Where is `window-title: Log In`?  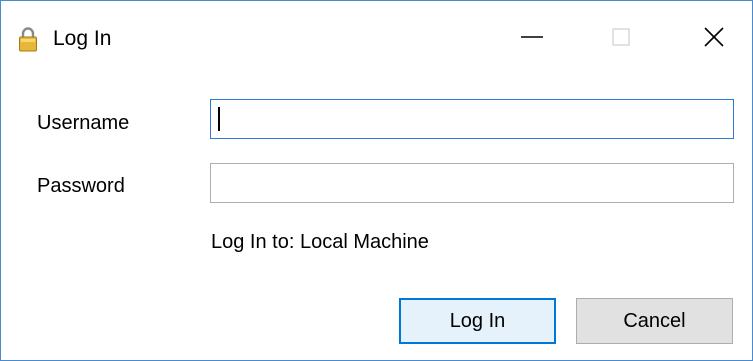 window-title: Log In is located at coordinates (82, 38).